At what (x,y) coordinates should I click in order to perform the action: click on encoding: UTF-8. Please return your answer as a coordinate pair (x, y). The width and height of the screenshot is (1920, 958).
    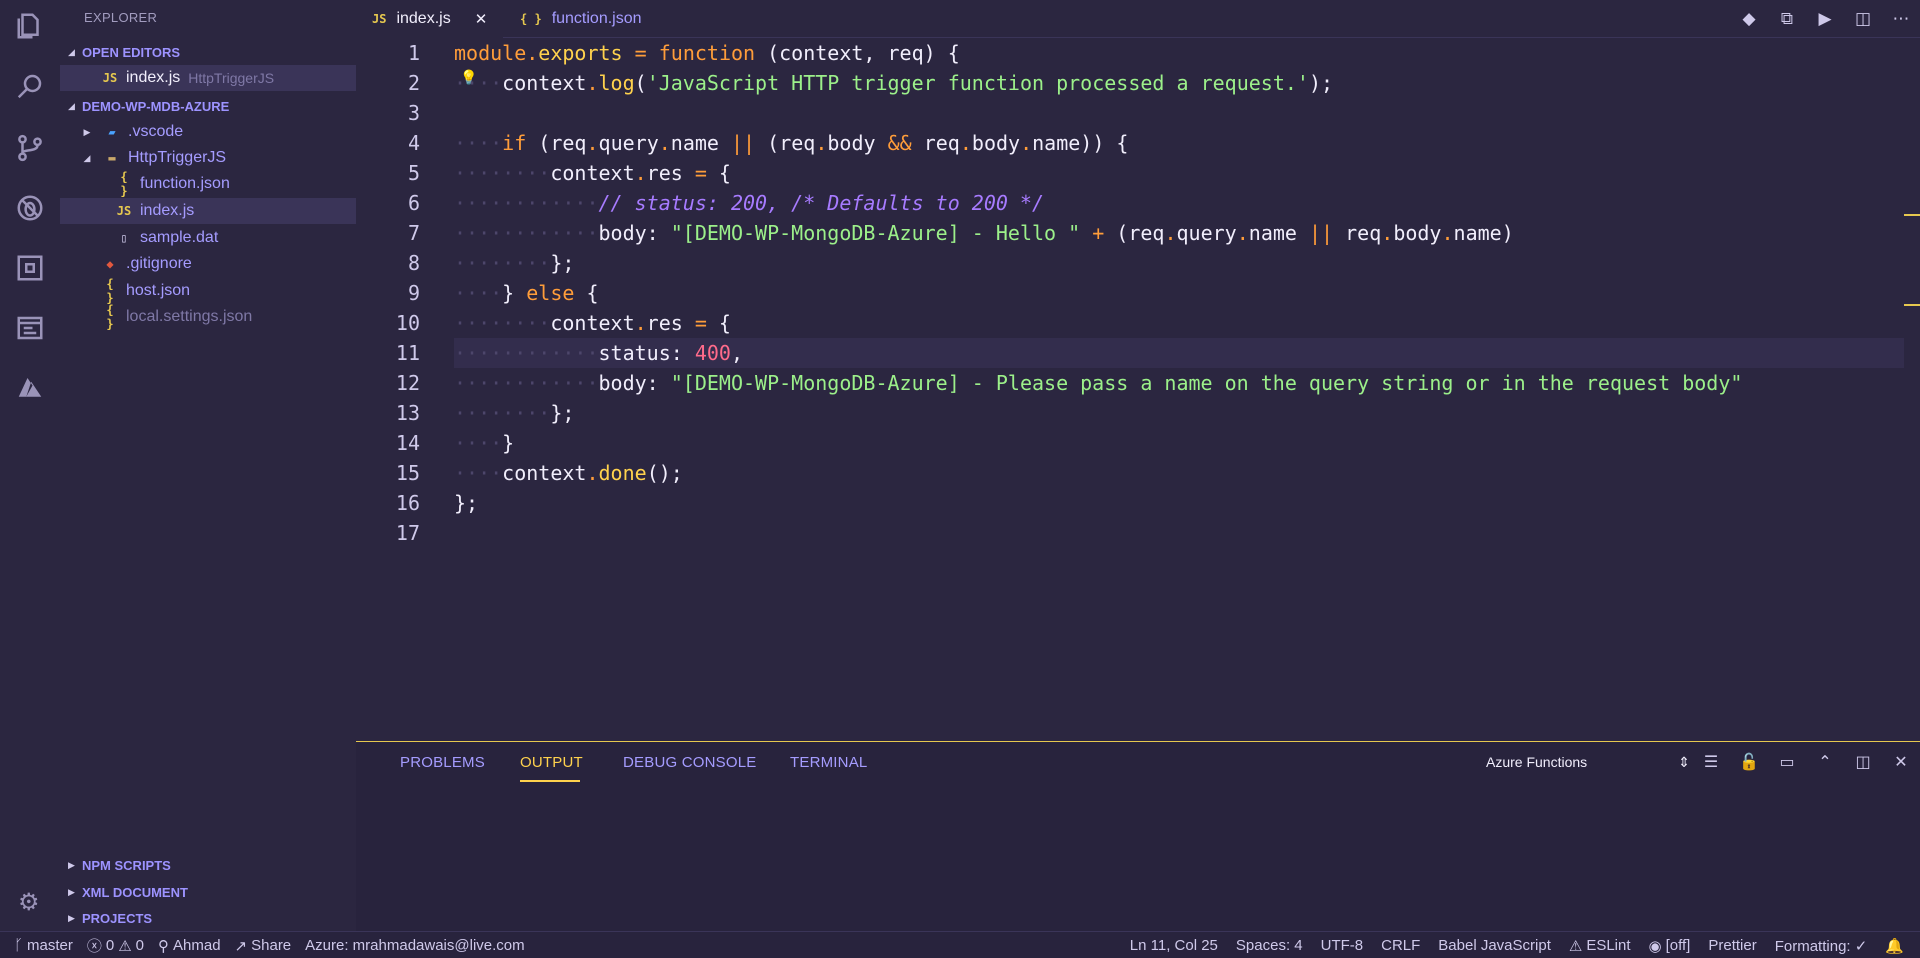
    Looking at the image, I should click on (1342, 945).